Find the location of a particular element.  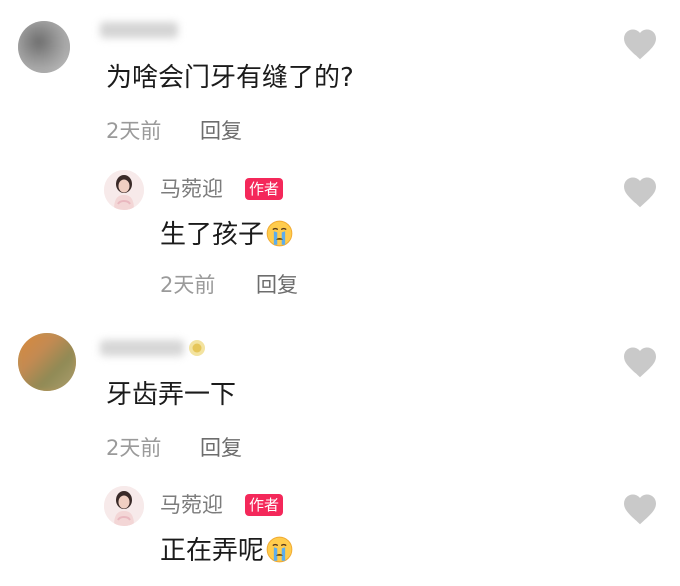

reply-text: 正在弄呢 is located at coordinates (226, 551).